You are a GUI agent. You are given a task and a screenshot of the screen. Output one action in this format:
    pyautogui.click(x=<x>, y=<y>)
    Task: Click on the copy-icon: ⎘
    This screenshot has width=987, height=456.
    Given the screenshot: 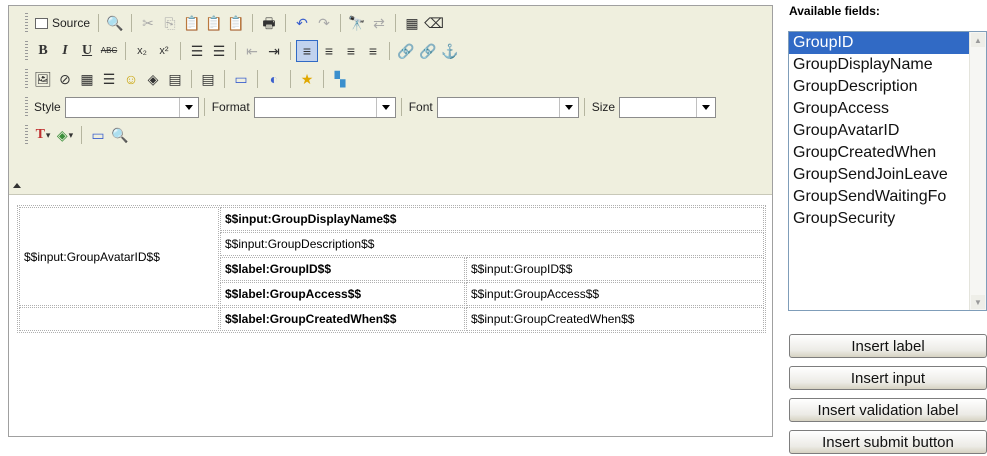 What is the action you would take?
    pyautogui.click(x=170, y=23)
    